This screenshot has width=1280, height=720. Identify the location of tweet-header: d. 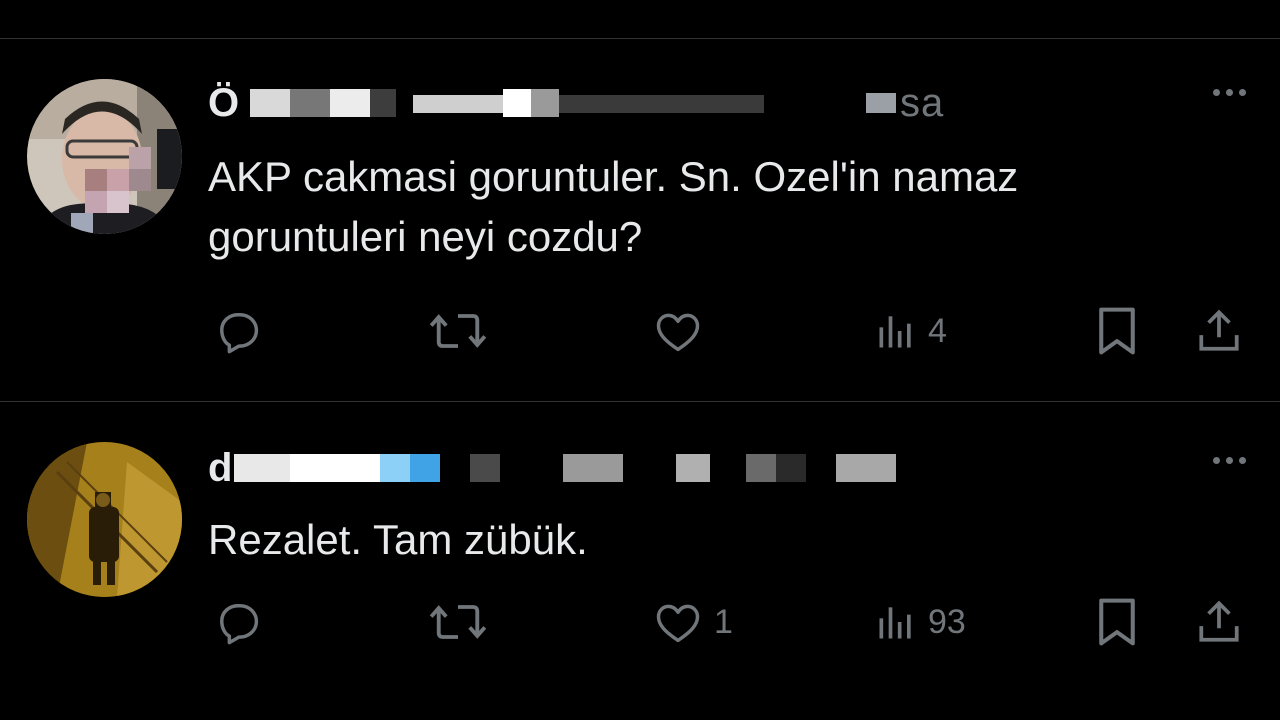
(708, 468).